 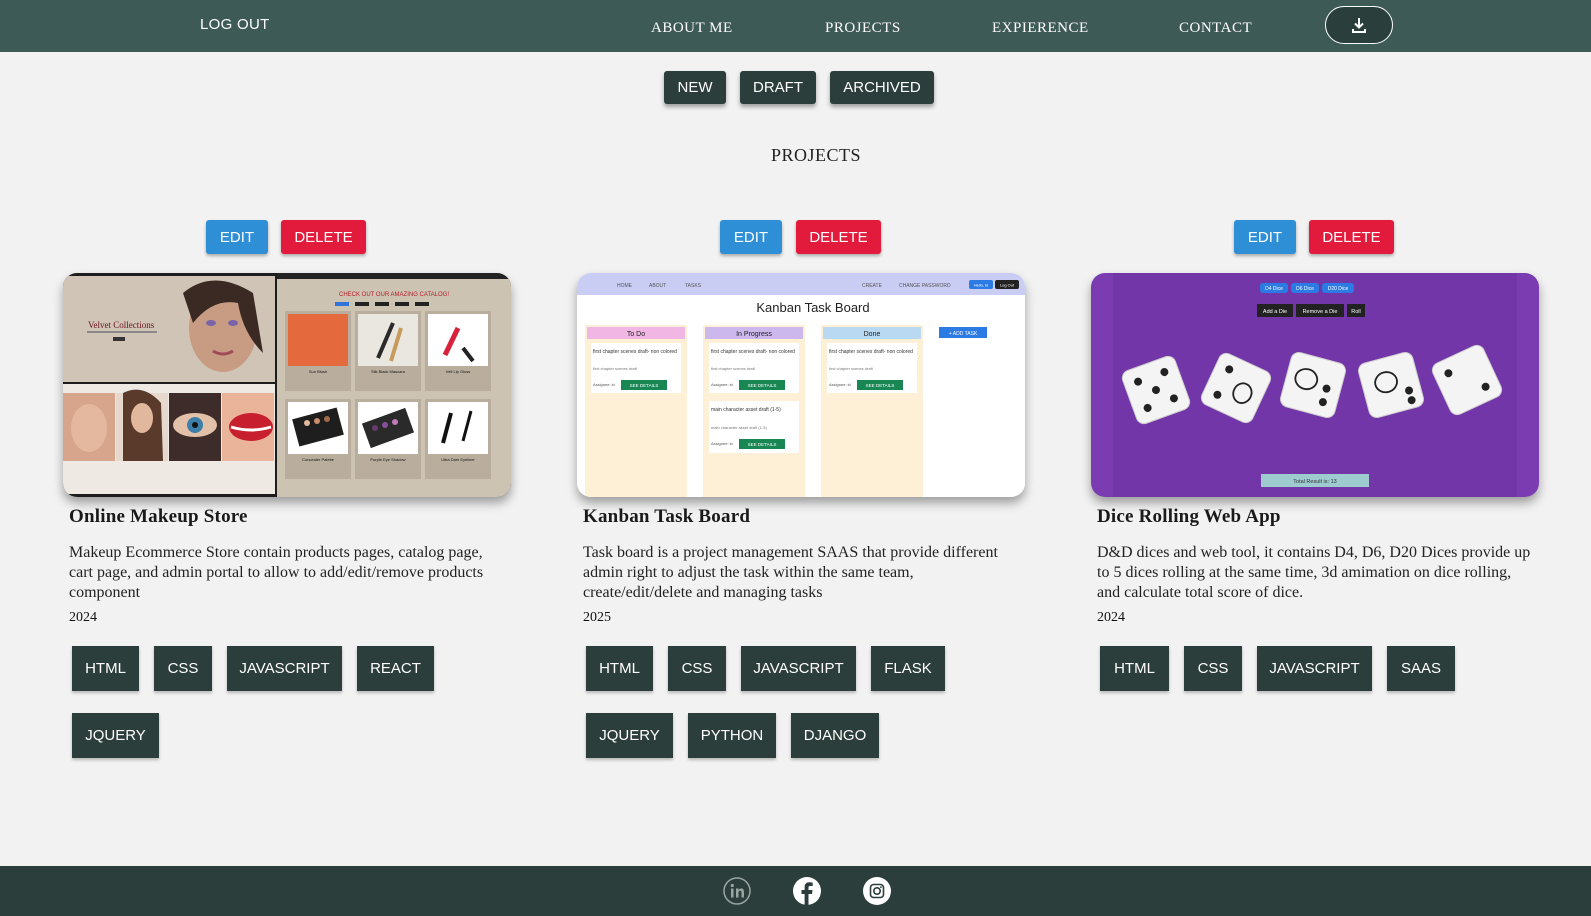 I want to click on makeup-brand-text: Velvet Collections, so click(x=121, y=325).